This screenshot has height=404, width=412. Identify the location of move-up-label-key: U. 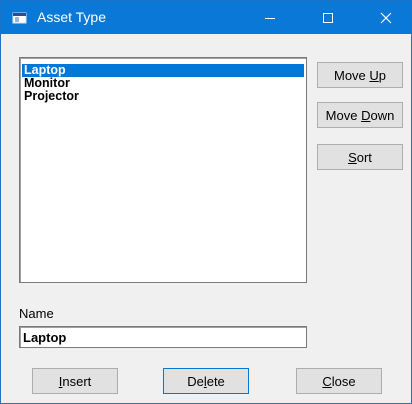
(374, 75).